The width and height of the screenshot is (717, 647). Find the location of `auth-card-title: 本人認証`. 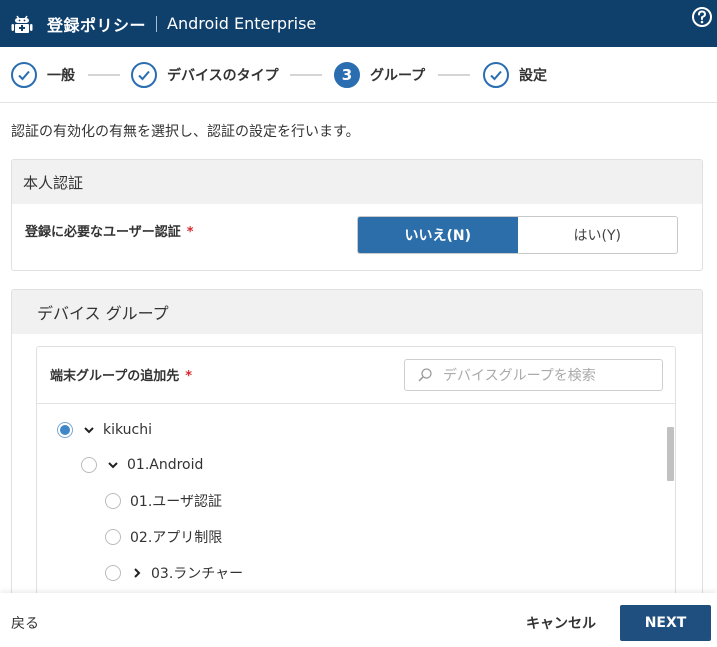

auth-card-title: 本人認証 is located at coordinates (357, 182).